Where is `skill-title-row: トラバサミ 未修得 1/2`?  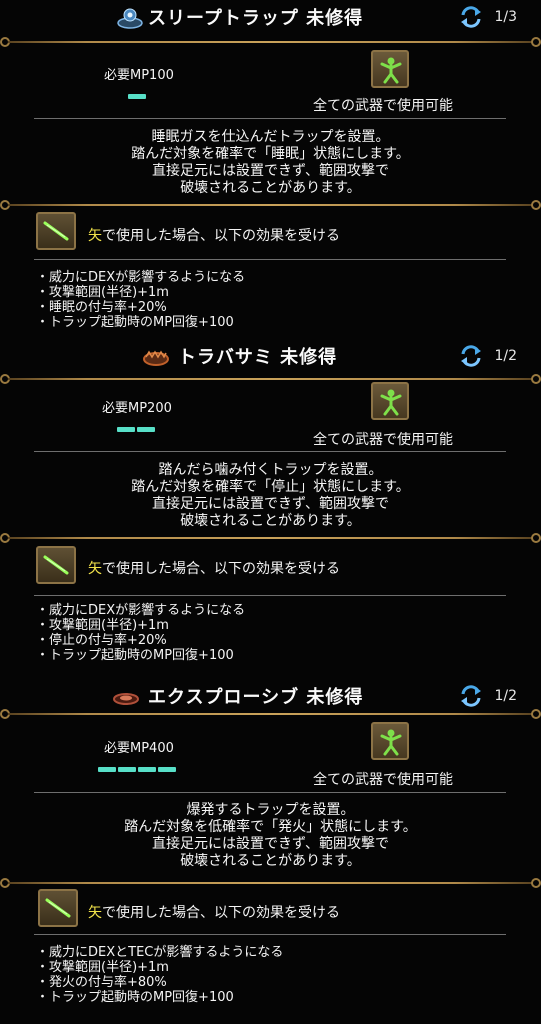 skill-title-row: トラバサミ 未修得 1/2 is located at coordinates (270, 356).